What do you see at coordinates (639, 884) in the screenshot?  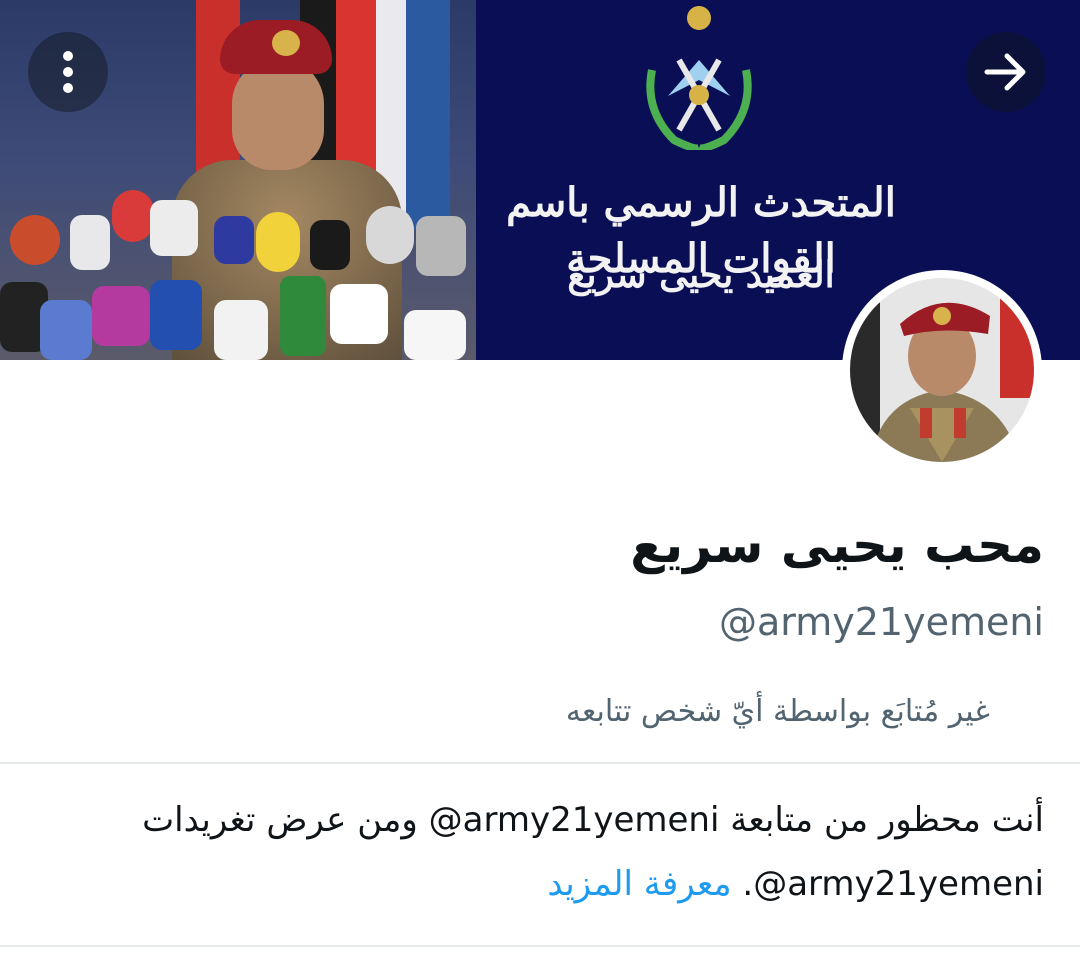 I see `learn-more-link: معرفة المزيد` at bounding box center [639, 884].